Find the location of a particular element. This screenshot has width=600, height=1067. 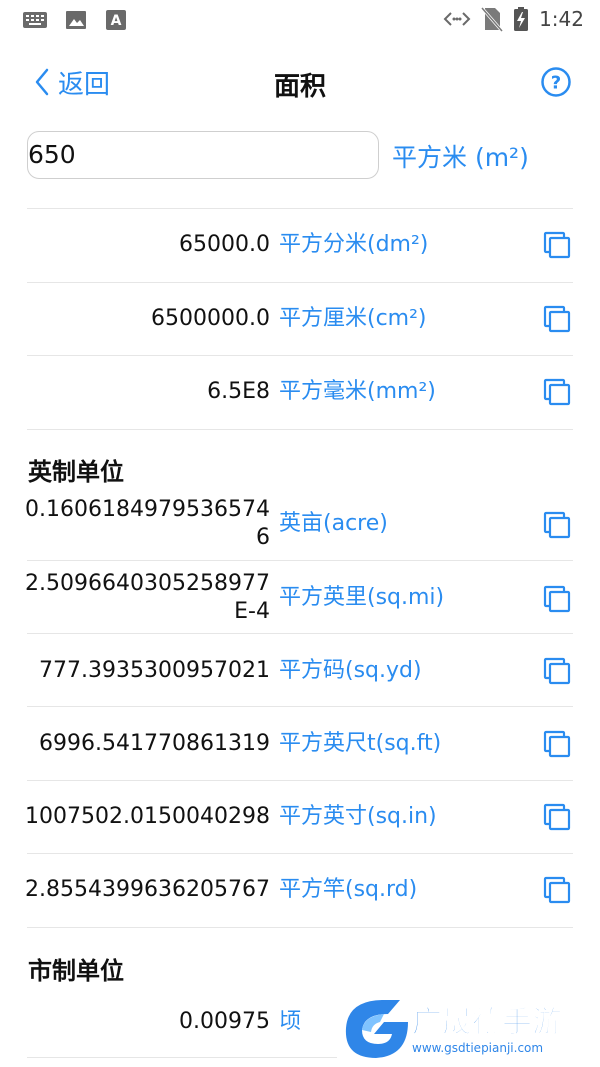

data-transfer-icon is located at coordinates (457, 19).